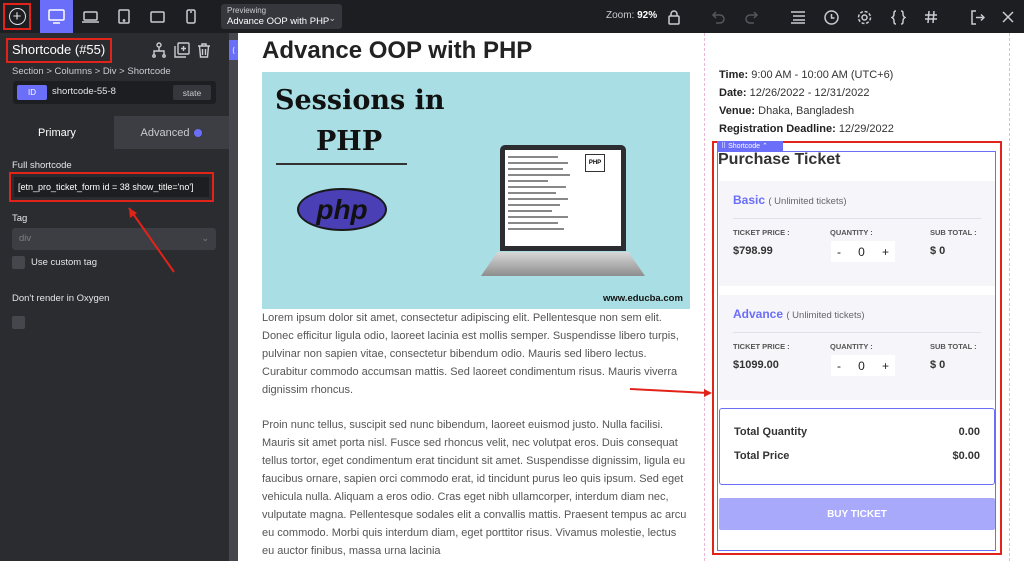 This screenshot has width=1024, height=561. Describe the element at coordinates (59, 50) in the screenshot. I see `element-title: Shortcode (#55)` at that location.